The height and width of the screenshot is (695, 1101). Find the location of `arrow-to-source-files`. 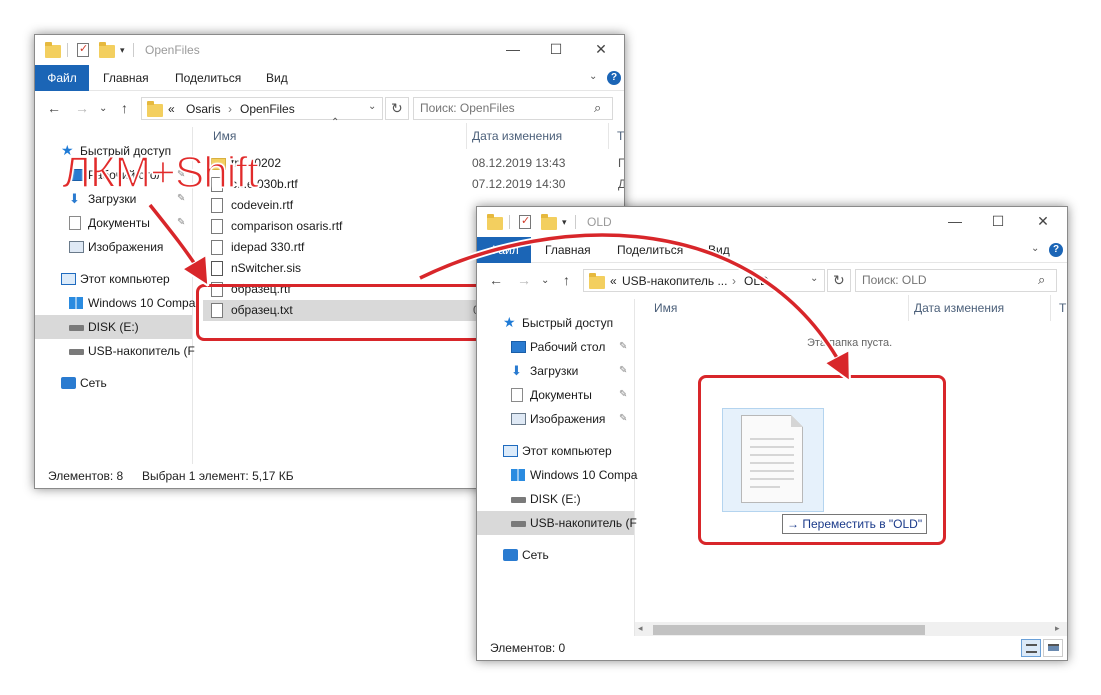

arrow-to-source-files is located at coordinates (175, 240).